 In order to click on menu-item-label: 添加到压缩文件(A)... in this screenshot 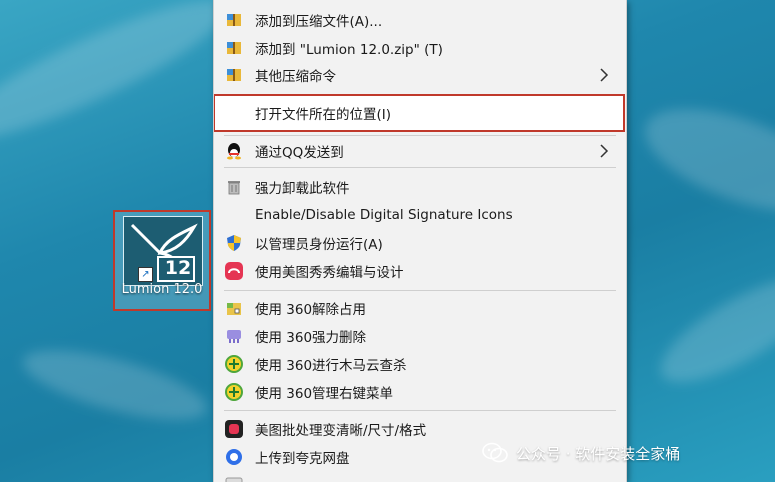, I will do `click(319, 22)`.